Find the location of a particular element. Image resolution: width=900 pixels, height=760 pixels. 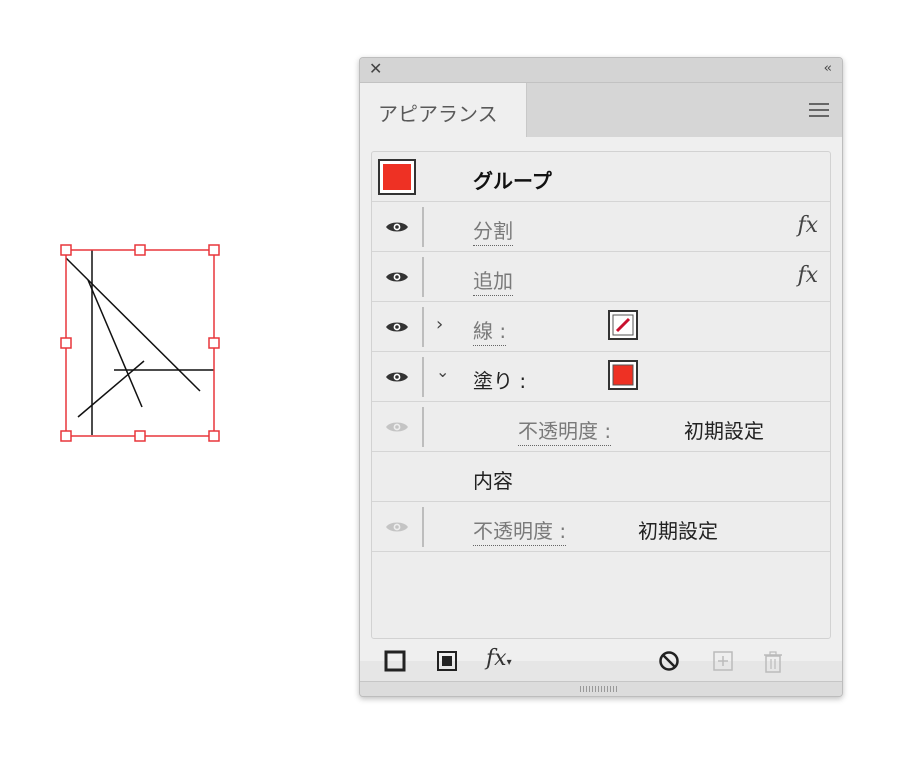

effect-add-link: 追加 is located at coordinates (493, 280).